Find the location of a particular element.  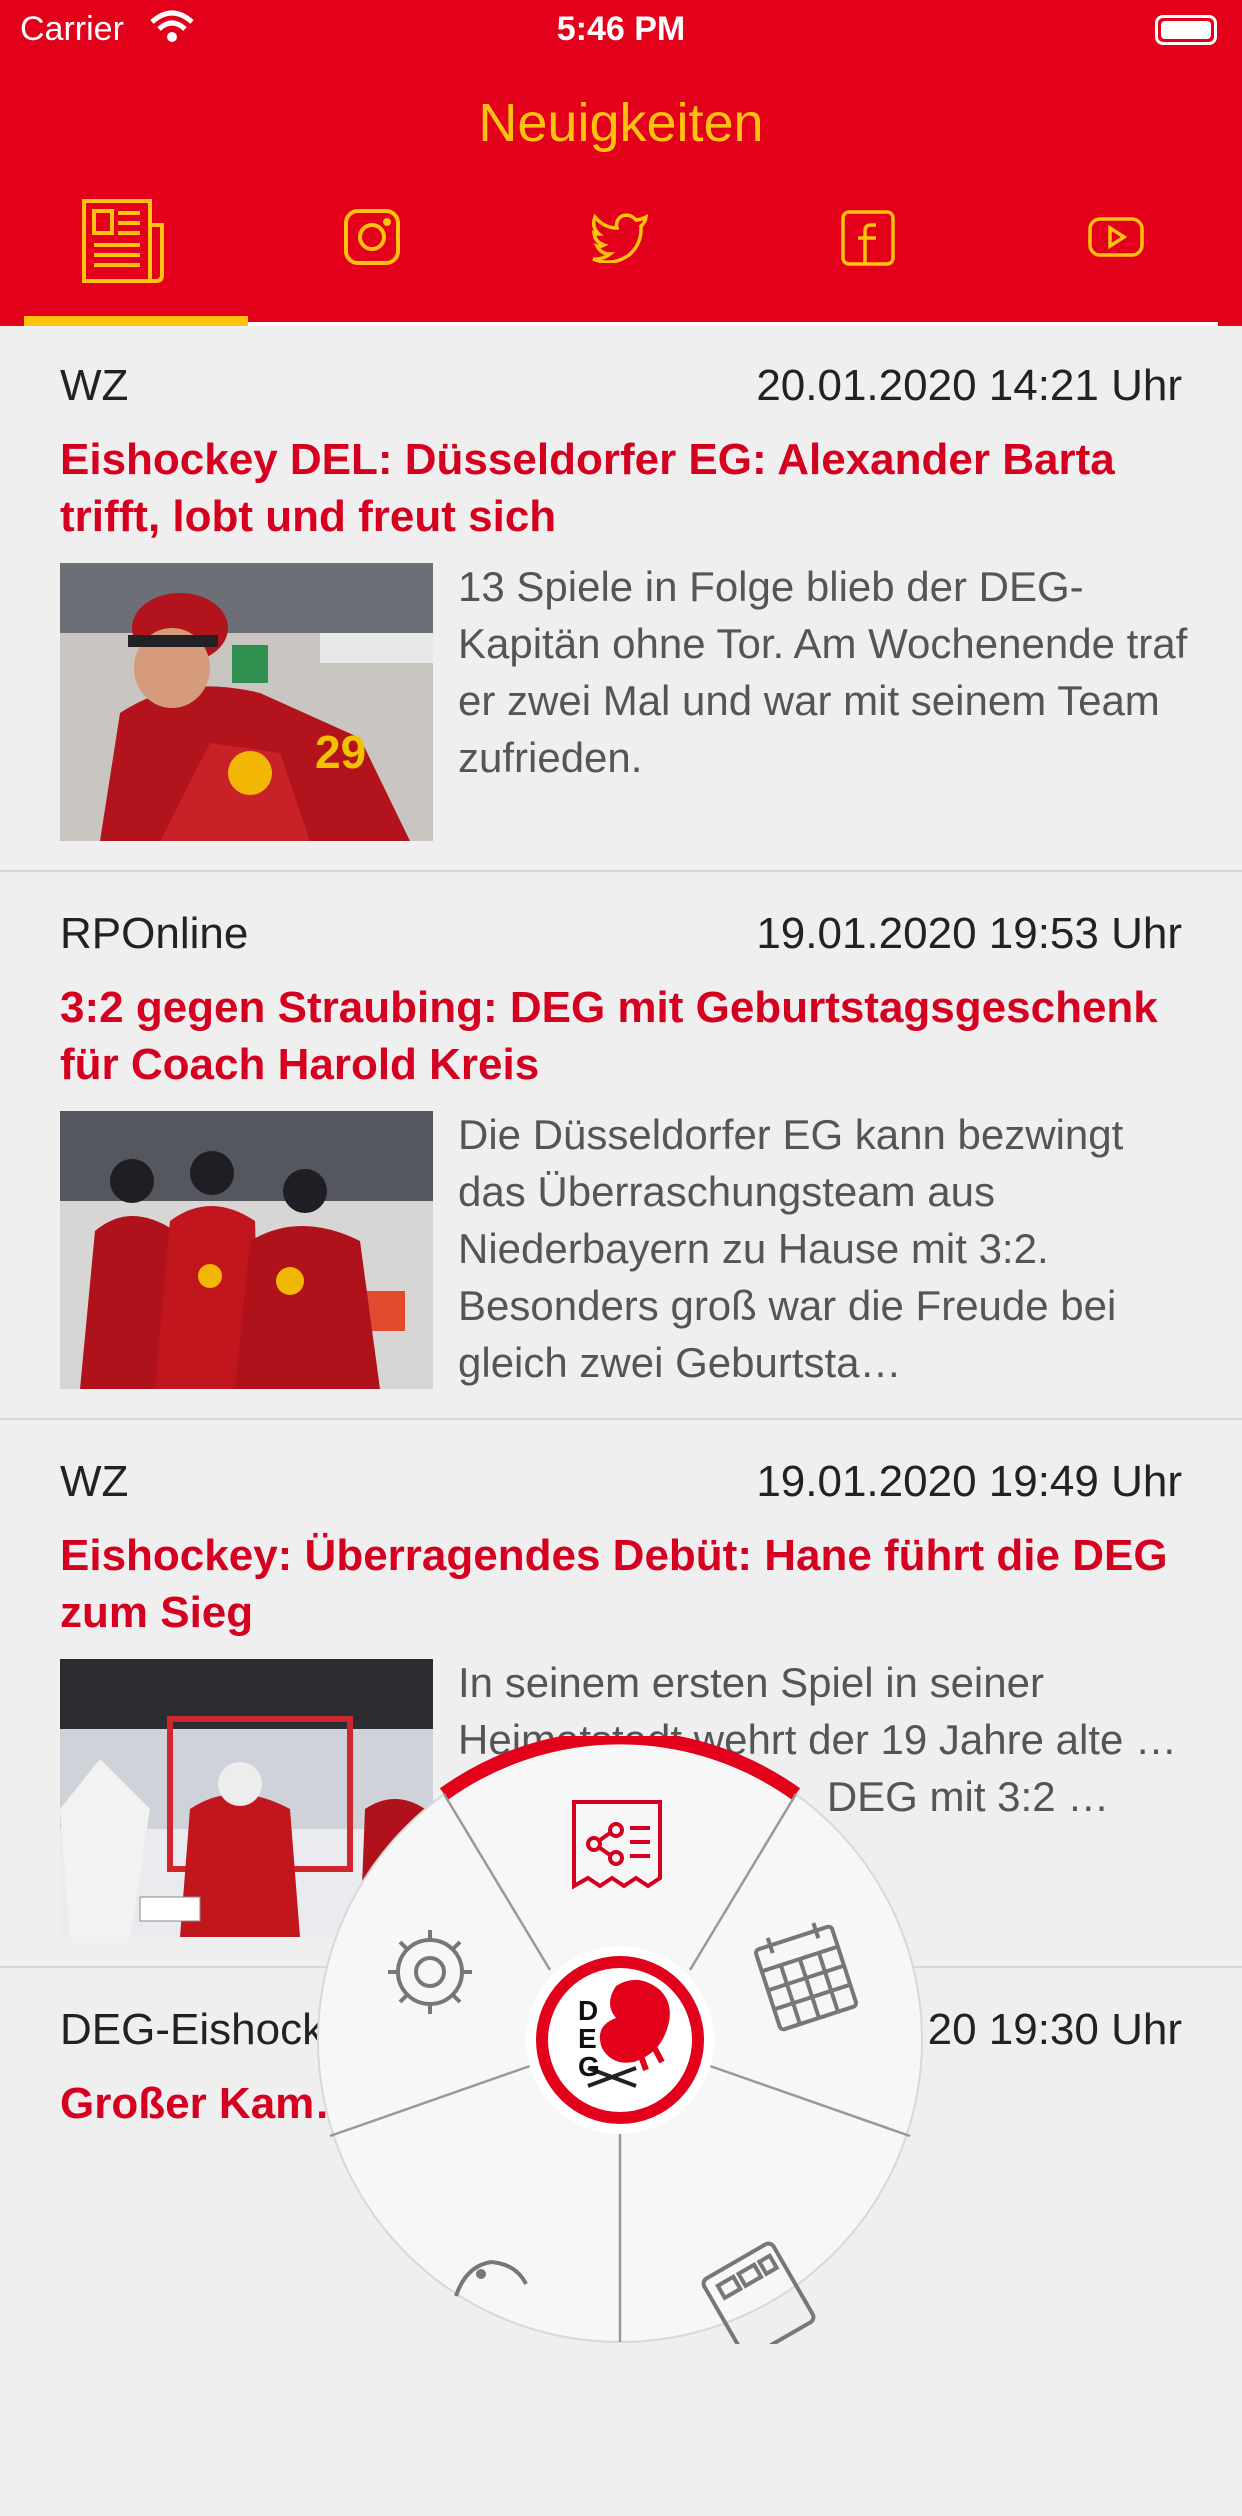

battery-icon is located at coordinates (1186, 30).